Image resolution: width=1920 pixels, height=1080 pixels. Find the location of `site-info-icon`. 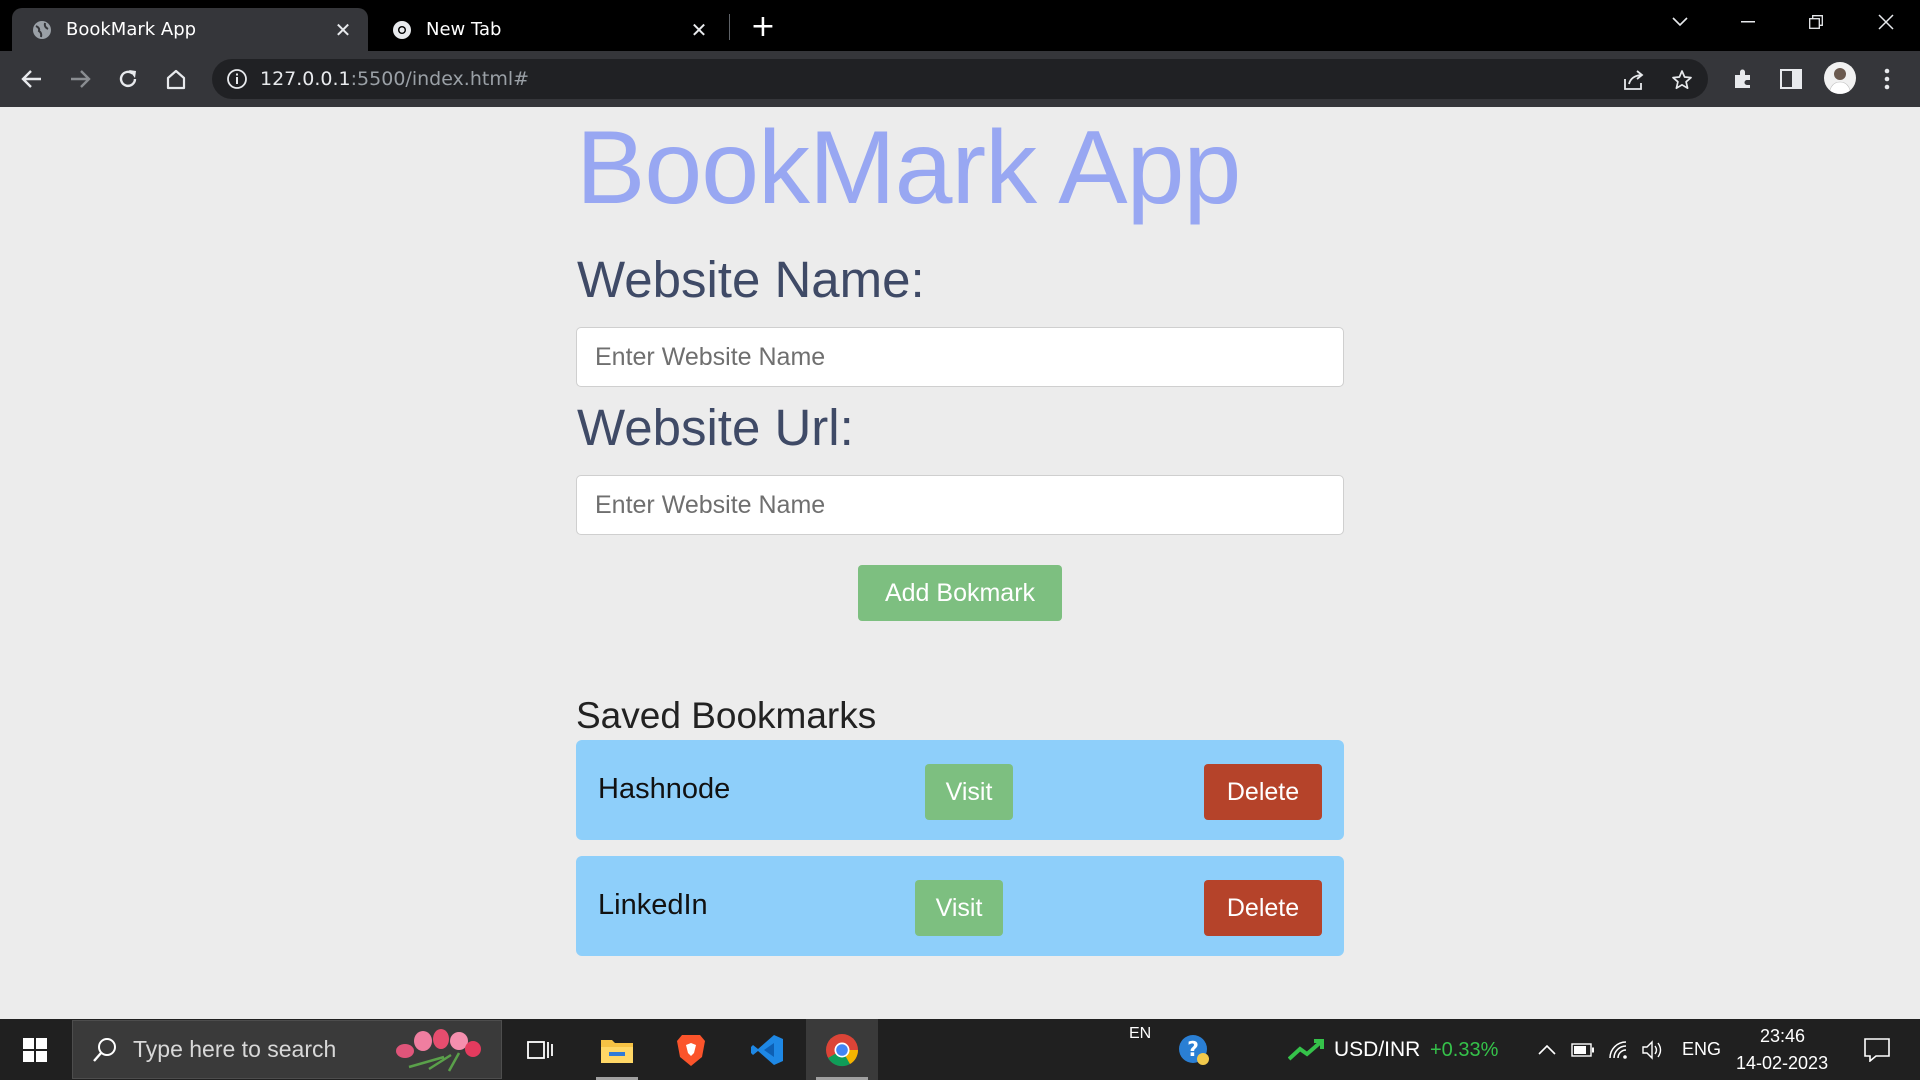

site-info-icon is located at coordinates (237, 79).